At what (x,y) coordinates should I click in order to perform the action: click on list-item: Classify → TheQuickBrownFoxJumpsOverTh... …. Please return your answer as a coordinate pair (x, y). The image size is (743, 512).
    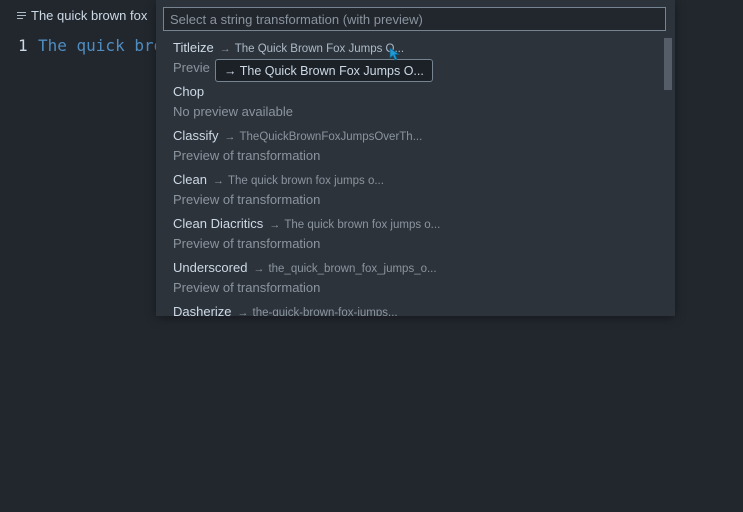
    Looking at the image, I should click on (410, 146).